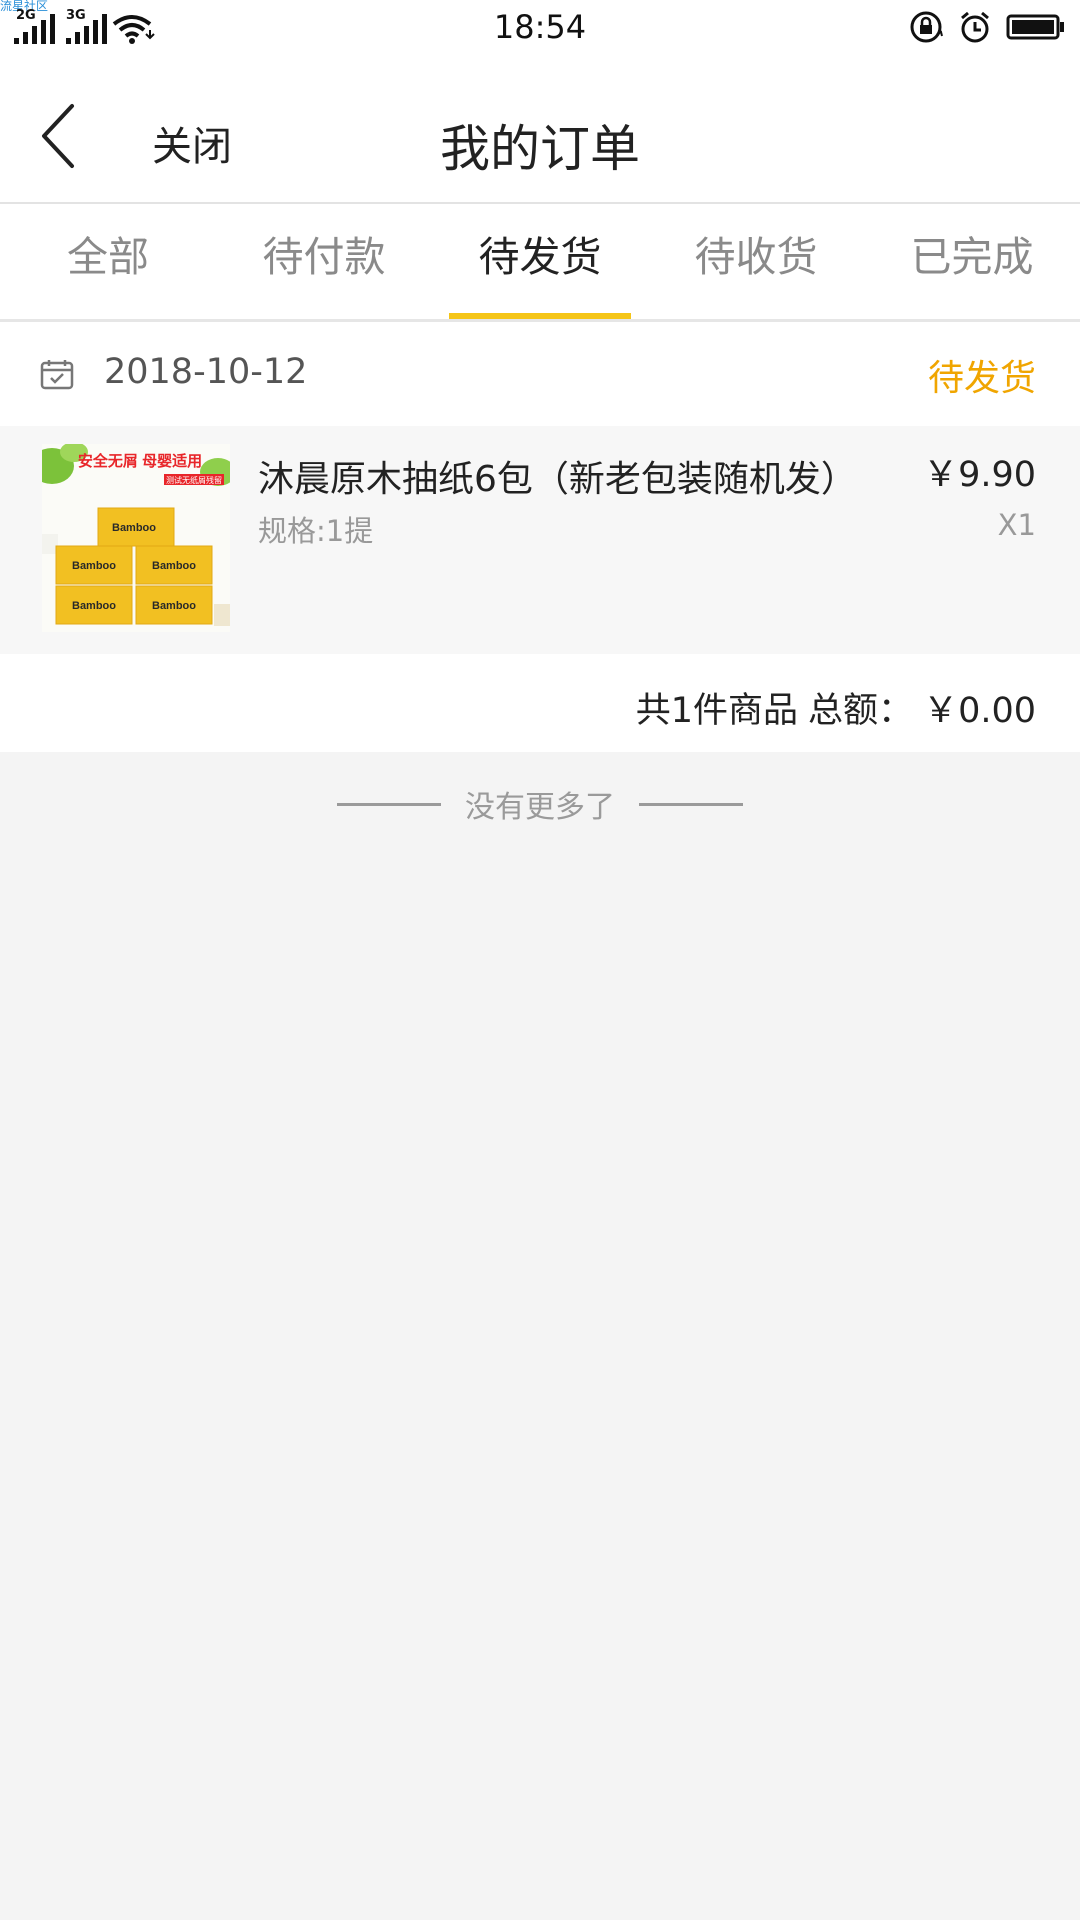 This screenshot has width=1080, height=1920. Describe the element at coordinates (540, 807) in the screenshot. I see `no-more-text: 没有更多了` at that location.